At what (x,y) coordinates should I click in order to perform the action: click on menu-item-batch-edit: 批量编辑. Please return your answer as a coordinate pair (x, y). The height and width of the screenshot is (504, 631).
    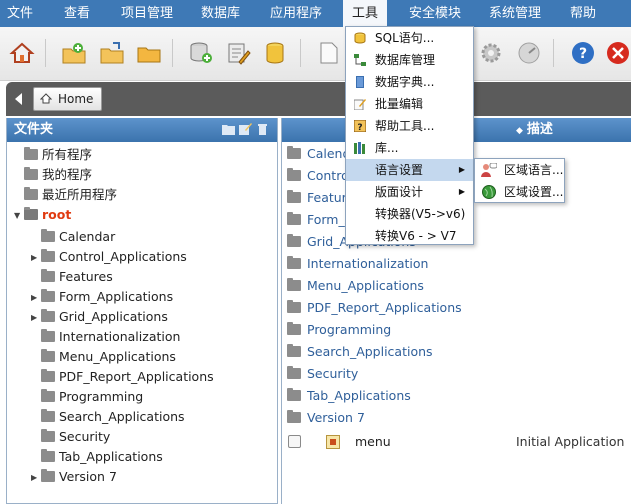
    Looking at the image, I should click on (409, 104).